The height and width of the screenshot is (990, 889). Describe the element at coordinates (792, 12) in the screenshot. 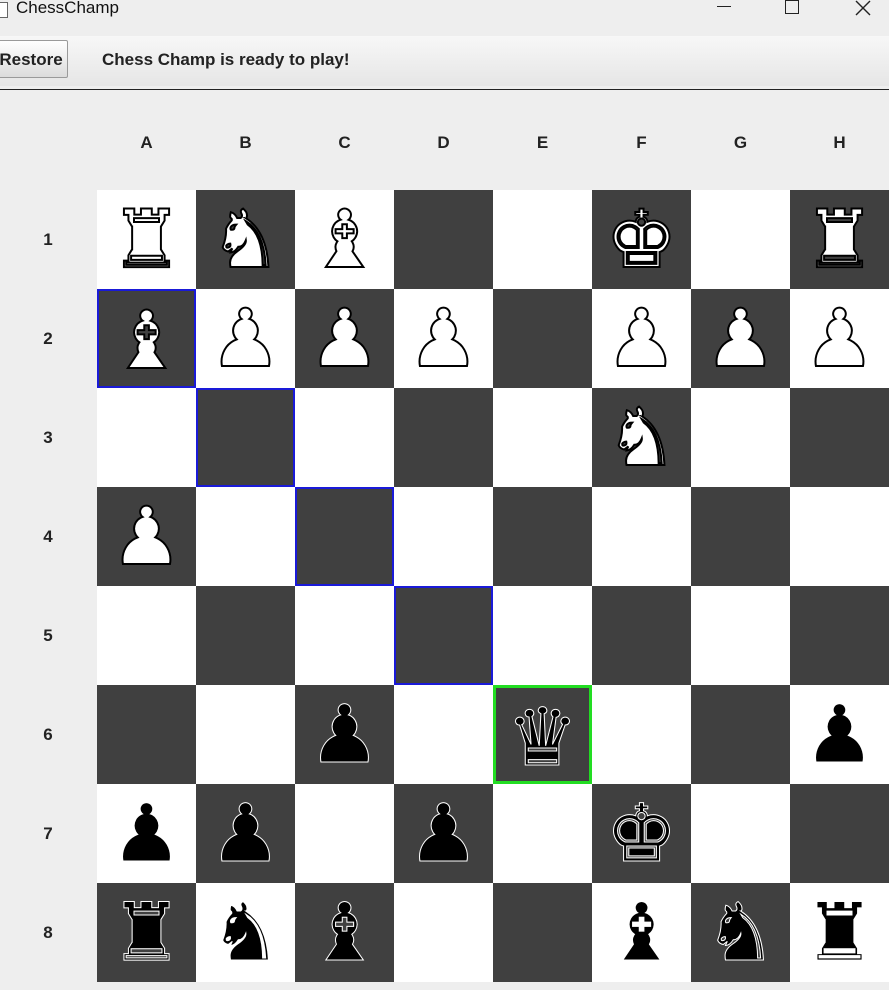

I see `maximize-button` at that location.